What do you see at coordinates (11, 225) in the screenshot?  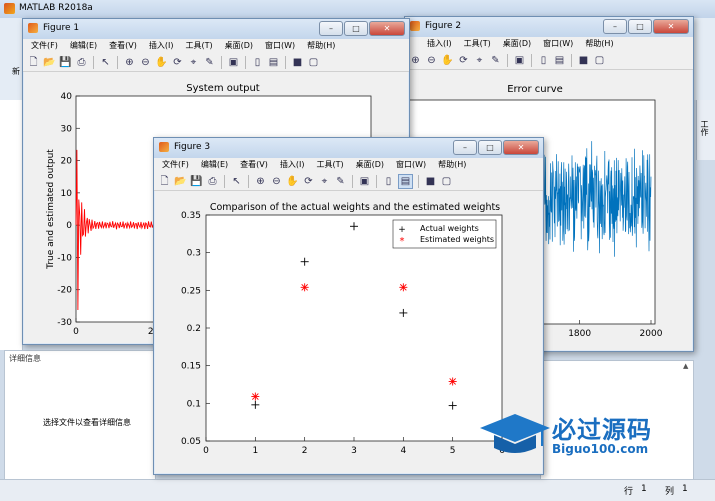 I see `current-folder-panel` at bounding box center [11, 225].